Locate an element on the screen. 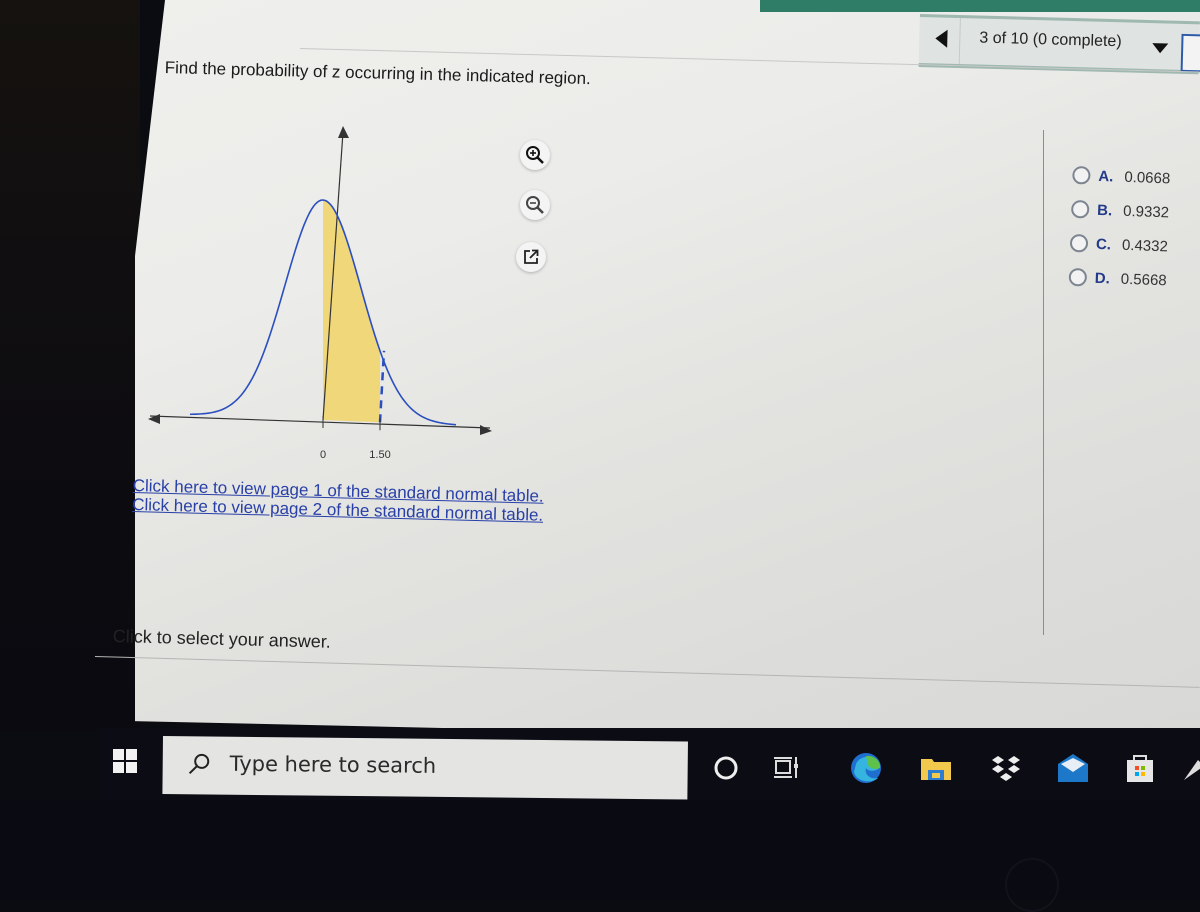 This screenshot has width=1200, height=912. question-progress: 3 of 10 (0 complete) is located at coordinates (1050, 41).